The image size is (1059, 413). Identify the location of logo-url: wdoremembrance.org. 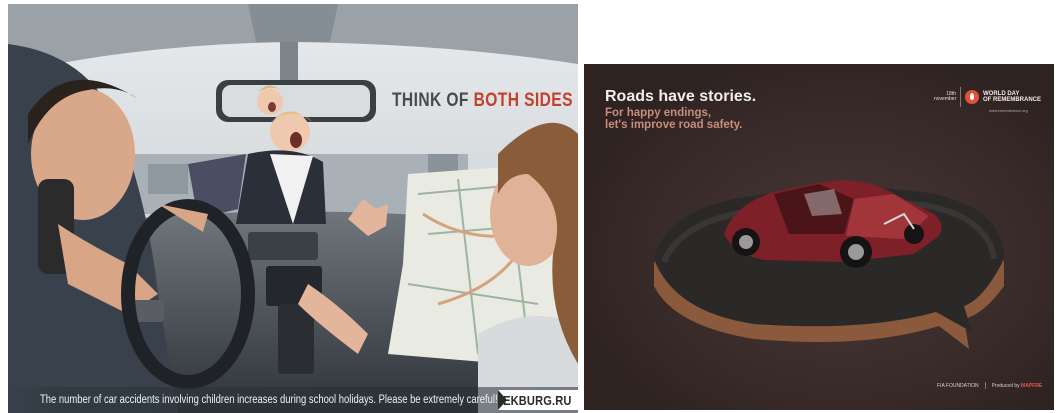
(1008, 110).